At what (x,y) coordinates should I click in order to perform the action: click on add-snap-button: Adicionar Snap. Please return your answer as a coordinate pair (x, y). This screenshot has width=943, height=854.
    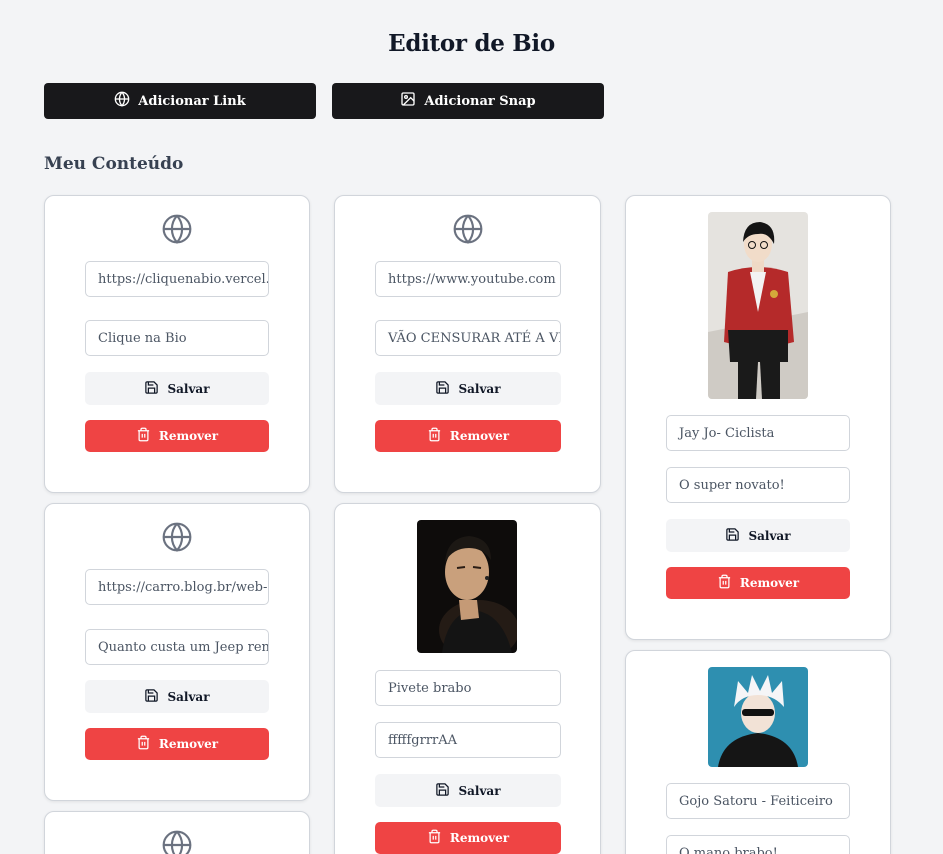
    Looking at the image, I should click on (468, 101).